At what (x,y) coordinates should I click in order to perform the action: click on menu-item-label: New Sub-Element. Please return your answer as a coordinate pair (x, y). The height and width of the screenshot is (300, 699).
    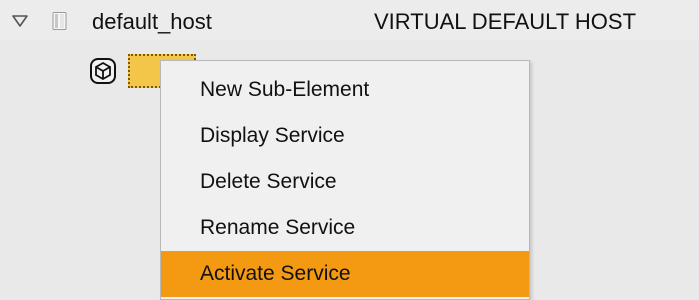
    Looking at the image, I should click on (285, 89).